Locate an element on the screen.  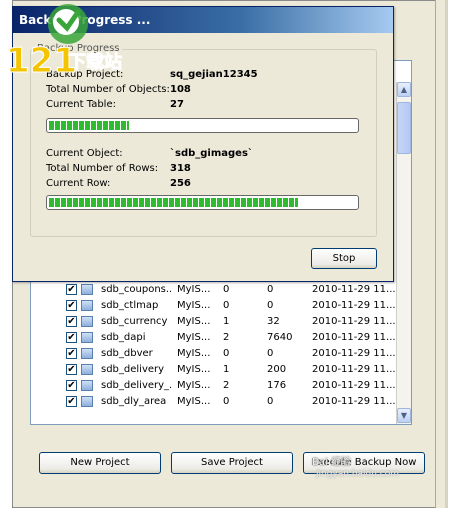
table-name-cell: sdb_dapi is located at coordinates (123, 337).